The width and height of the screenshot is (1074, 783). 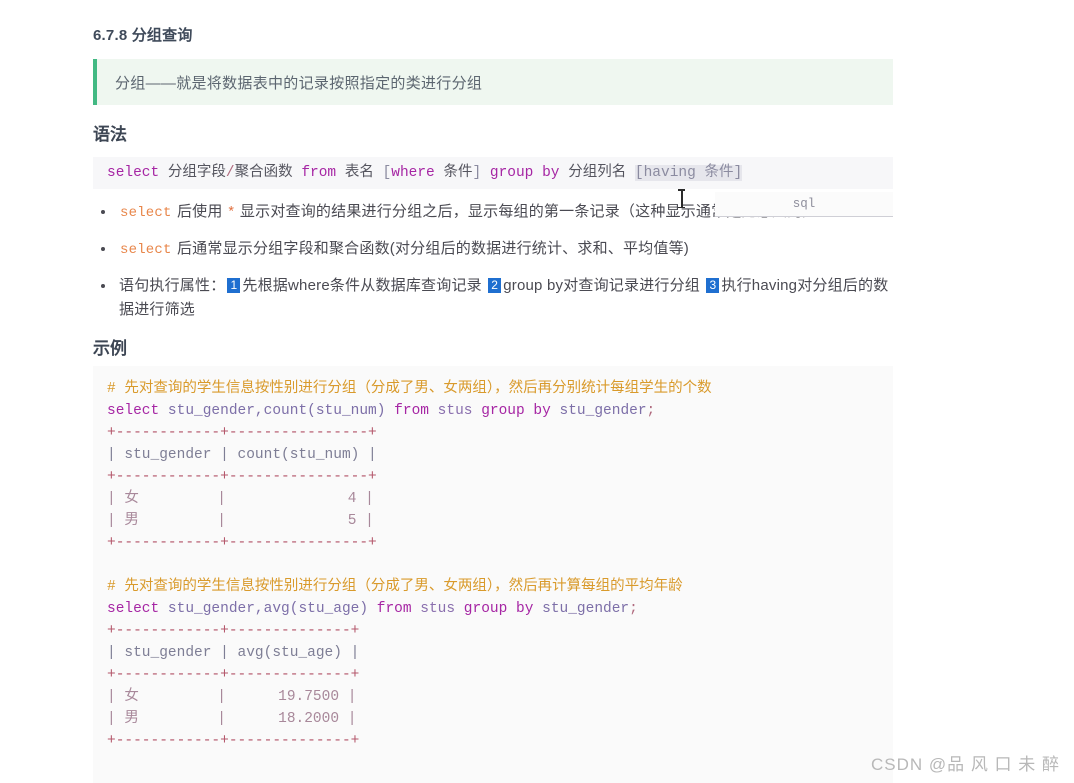 What do you see at coordinates (199, 211) in the screenshot?
I see `bullet-text-a: 后使用` at bounding box center [199, 211].